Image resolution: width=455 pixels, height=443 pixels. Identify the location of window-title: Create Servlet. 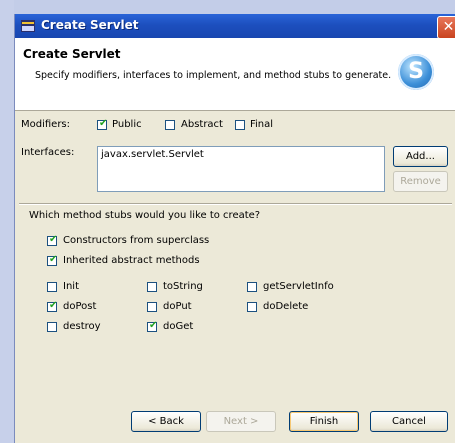
(90, 25).